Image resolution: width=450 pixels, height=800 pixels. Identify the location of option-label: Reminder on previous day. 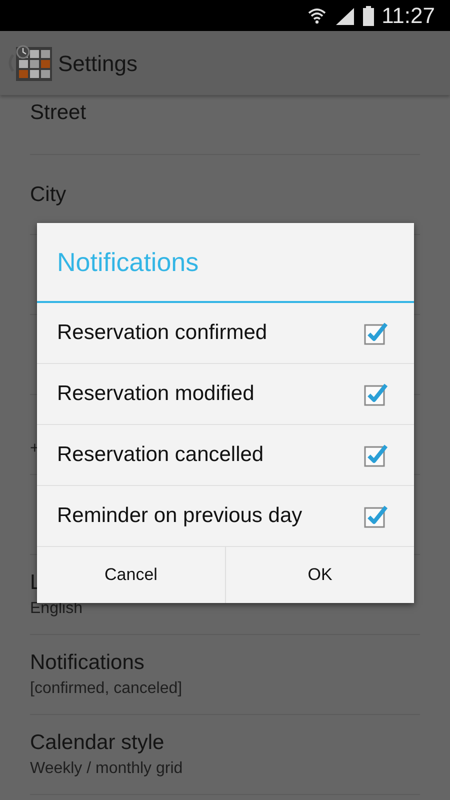
(179, 516).